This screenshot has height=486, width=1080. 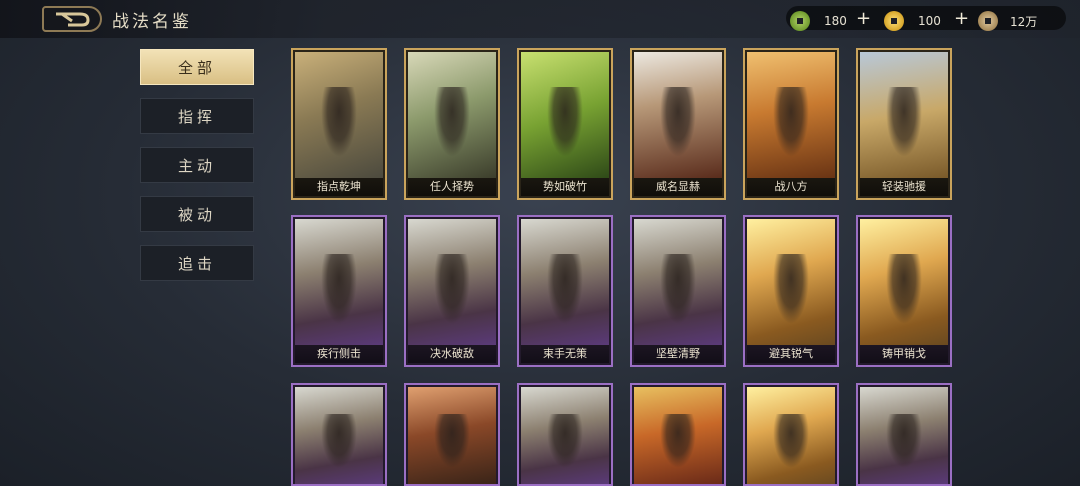 What do you see at coordinates (339, 354) in the screenshot?
I see `card-name: 疾行侧击` at bounding box center [339, 354].